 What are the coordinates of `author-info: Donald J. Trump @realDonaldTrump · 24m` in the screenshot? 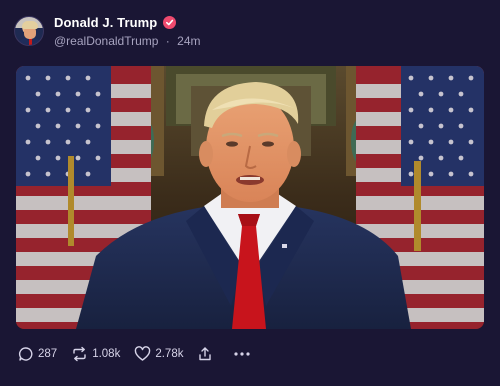 It's located at (127, 30).